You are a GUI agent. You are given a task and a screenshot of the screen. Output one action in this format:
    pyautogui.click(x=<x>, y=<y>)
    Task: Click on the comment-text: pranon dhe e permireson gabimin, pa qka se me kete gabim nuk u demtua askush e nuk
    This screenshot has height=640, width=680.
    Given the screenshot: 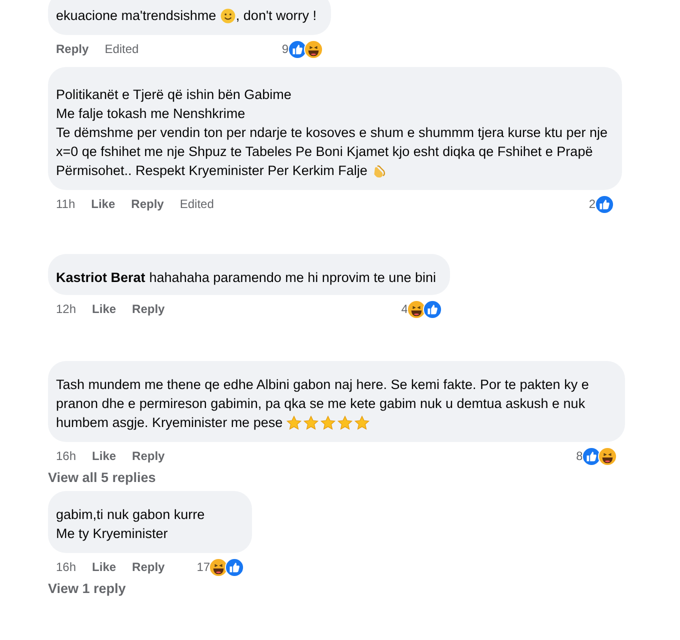 What is the action you would take?
    pyautogui.click(x=321, y=404)
    